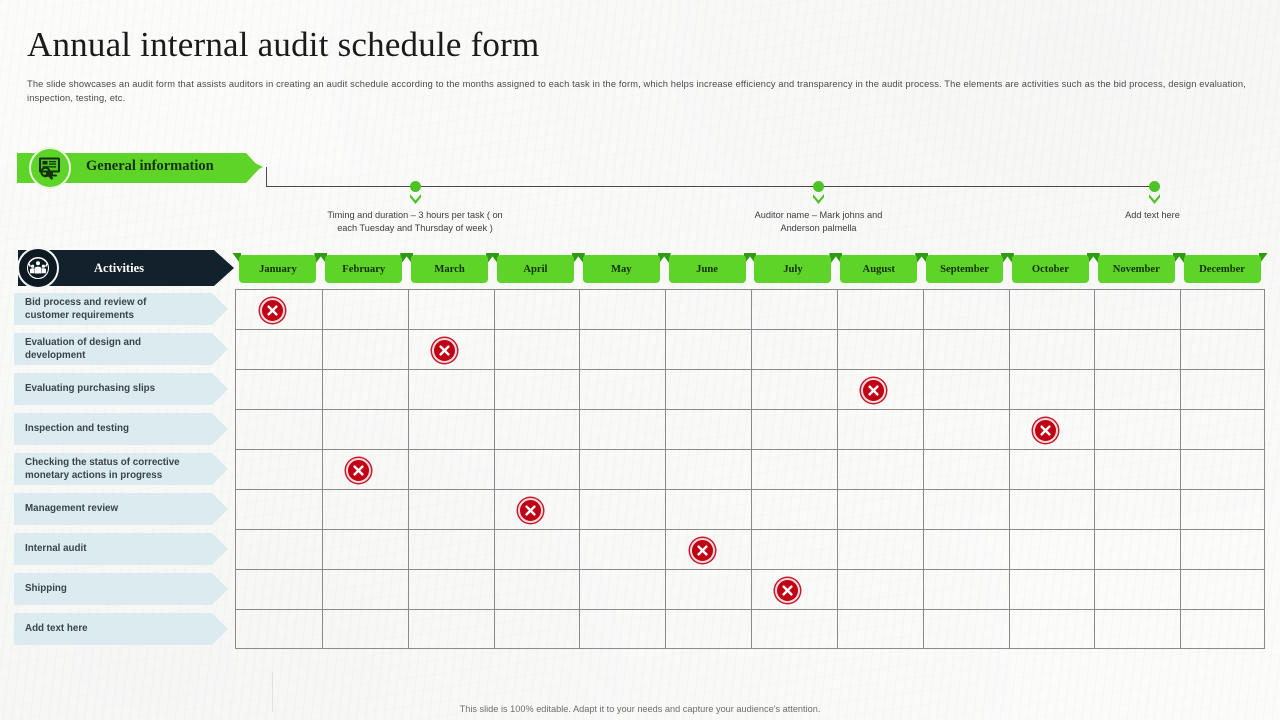 Image resolution: width=1280 pixels, height=720 pixels. What do you see at coordinates (259, 167) in the screenshot?
I see `general-information-banner-tip` at bounding box center [259, 167].